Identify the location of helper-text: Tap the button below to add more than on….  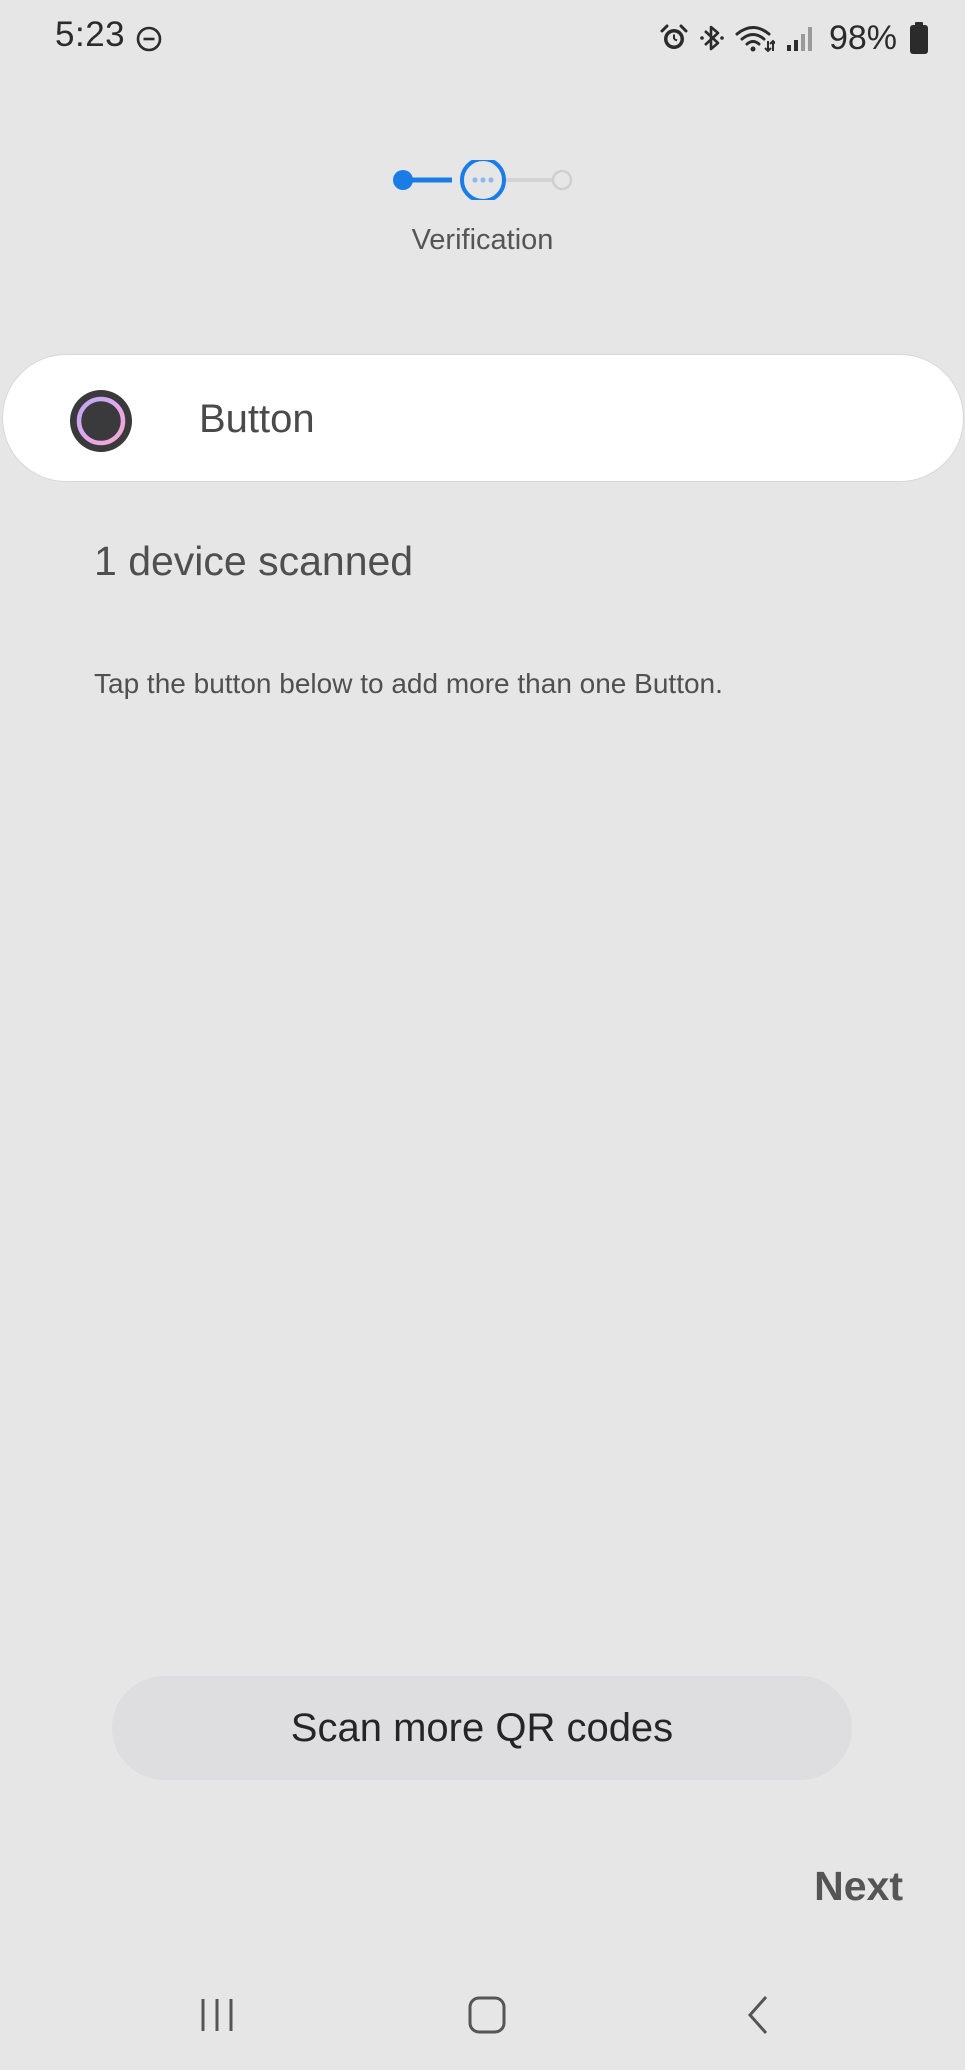
(408, 683).